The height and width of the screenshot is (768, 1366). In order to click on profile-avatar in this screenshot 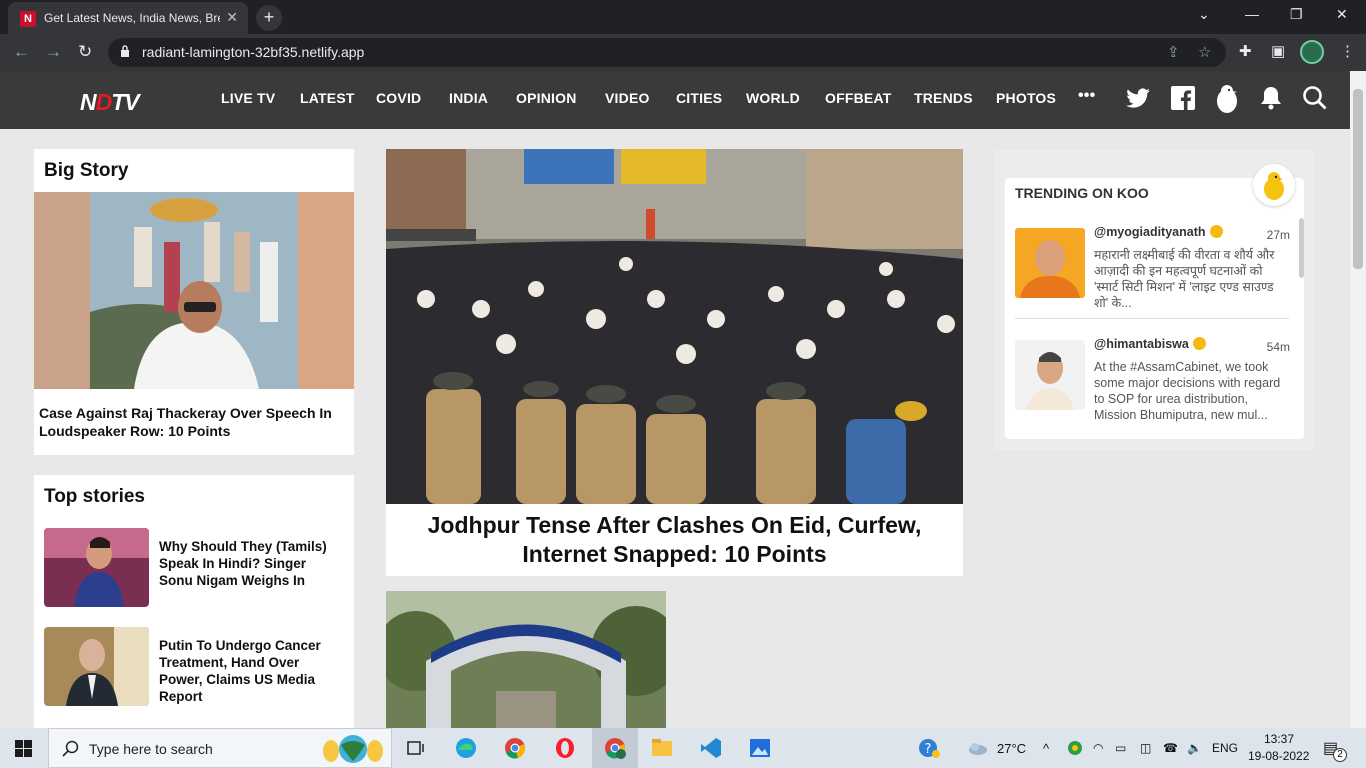, I will do `click(1312, 52)`.